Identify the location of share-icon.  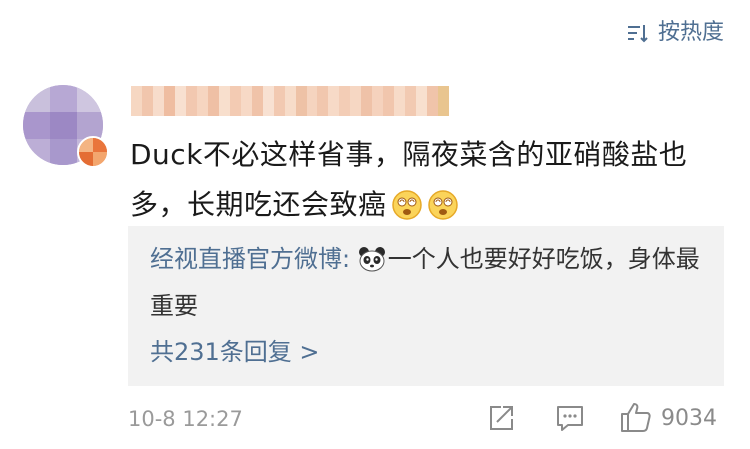
(501, 420).